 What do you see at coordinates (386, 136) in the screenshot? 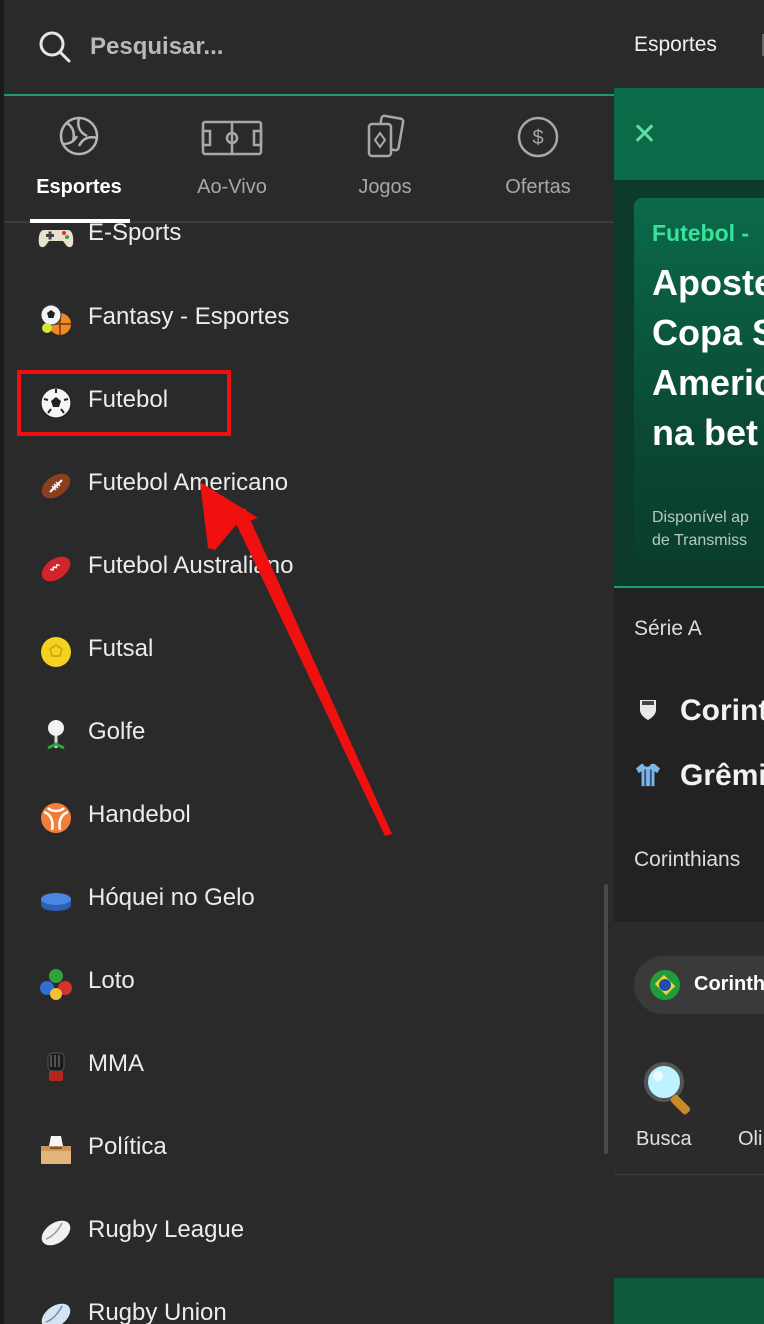
I see `cards-icon` at bounding box center [386, 136].